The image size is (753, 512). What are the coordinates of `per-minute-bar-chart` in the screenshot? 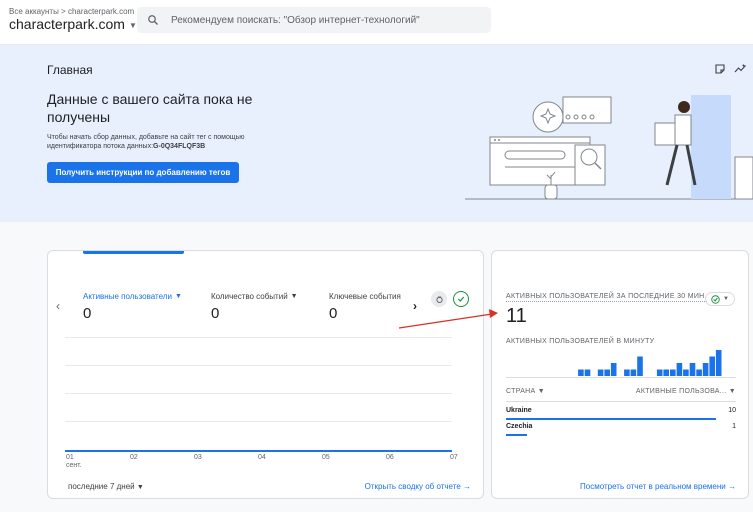 It's located at (650, 363).